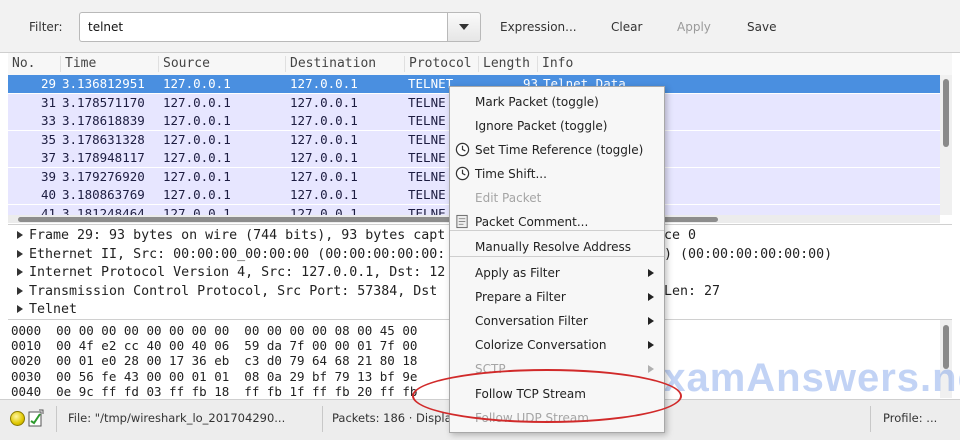  What do you see at coordinates (263, 27) in the screenshot?
I see `display-filter-input` at bounding box center [263, 27].